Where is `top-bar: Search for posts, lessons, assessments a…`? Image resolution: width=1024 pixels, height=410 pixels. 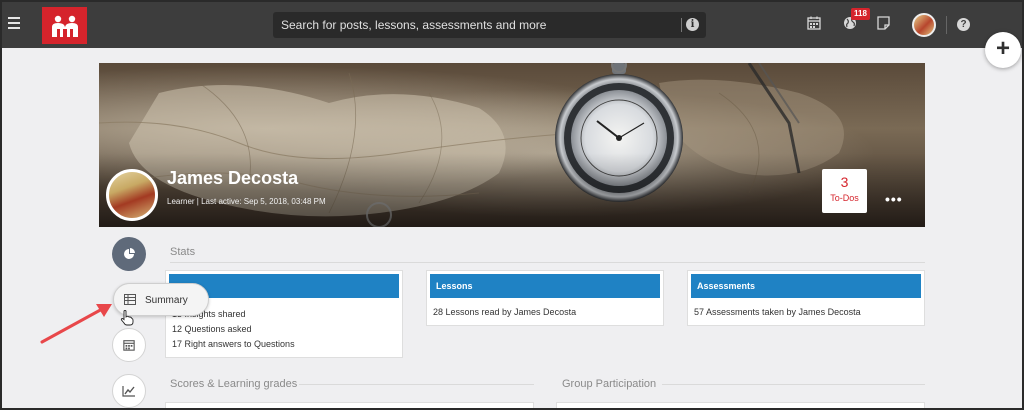
top-bar: Search for posts, lessons, assessments a… is located at coordinates (512, 25).